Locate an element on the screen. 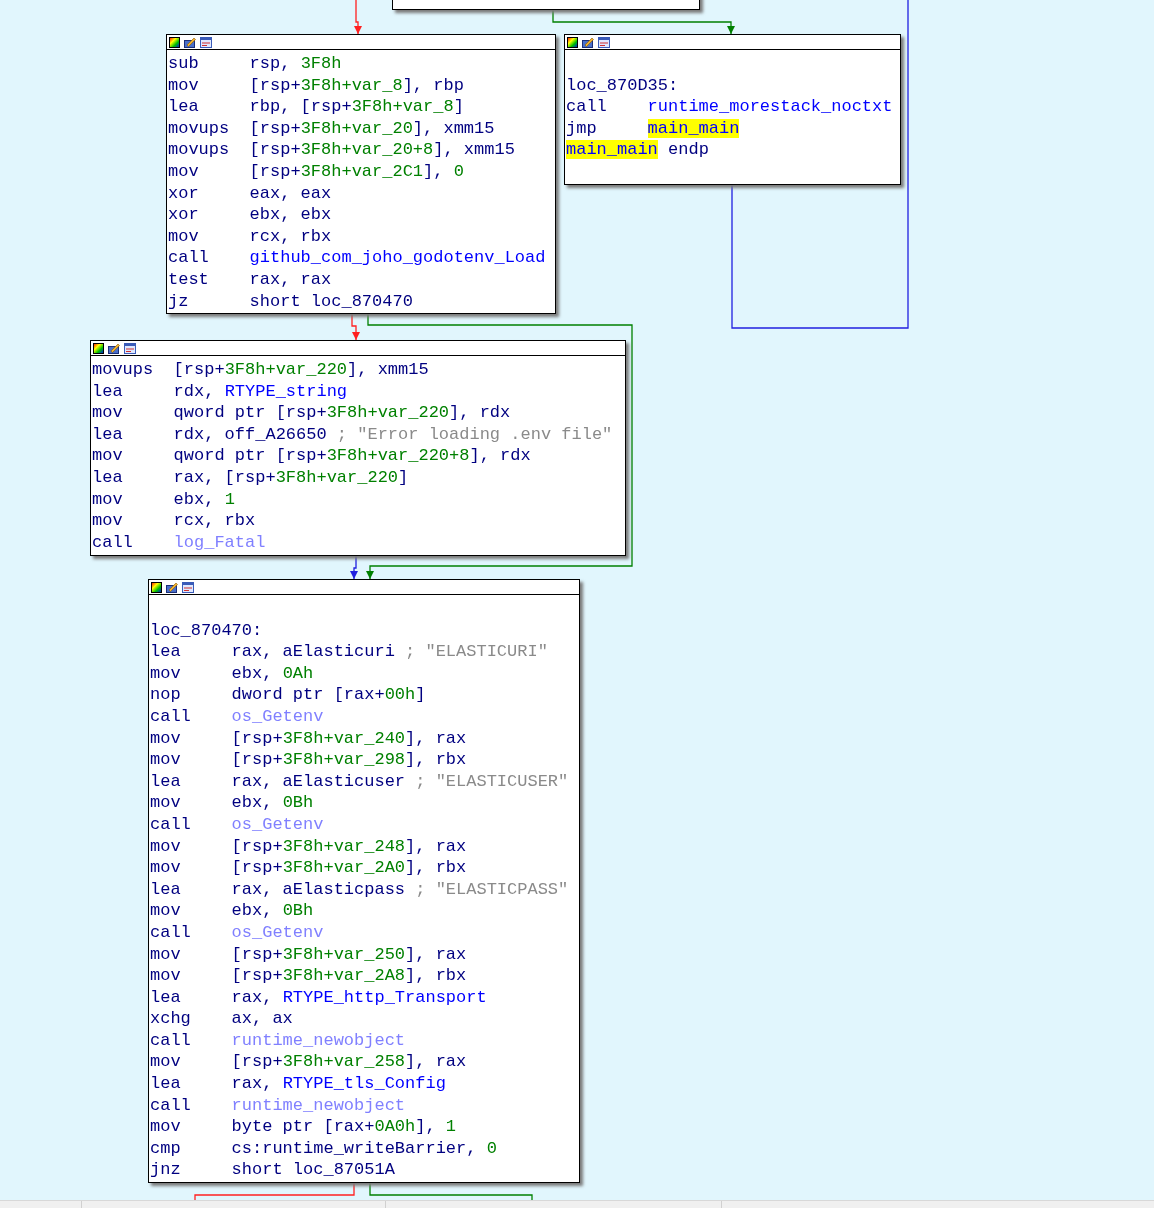 The height and width of the screenshot is (1208, 1154). instruction-operands: rax, aElasticpass ; "ELASTICPASS" is located at coordinates (400, 889).